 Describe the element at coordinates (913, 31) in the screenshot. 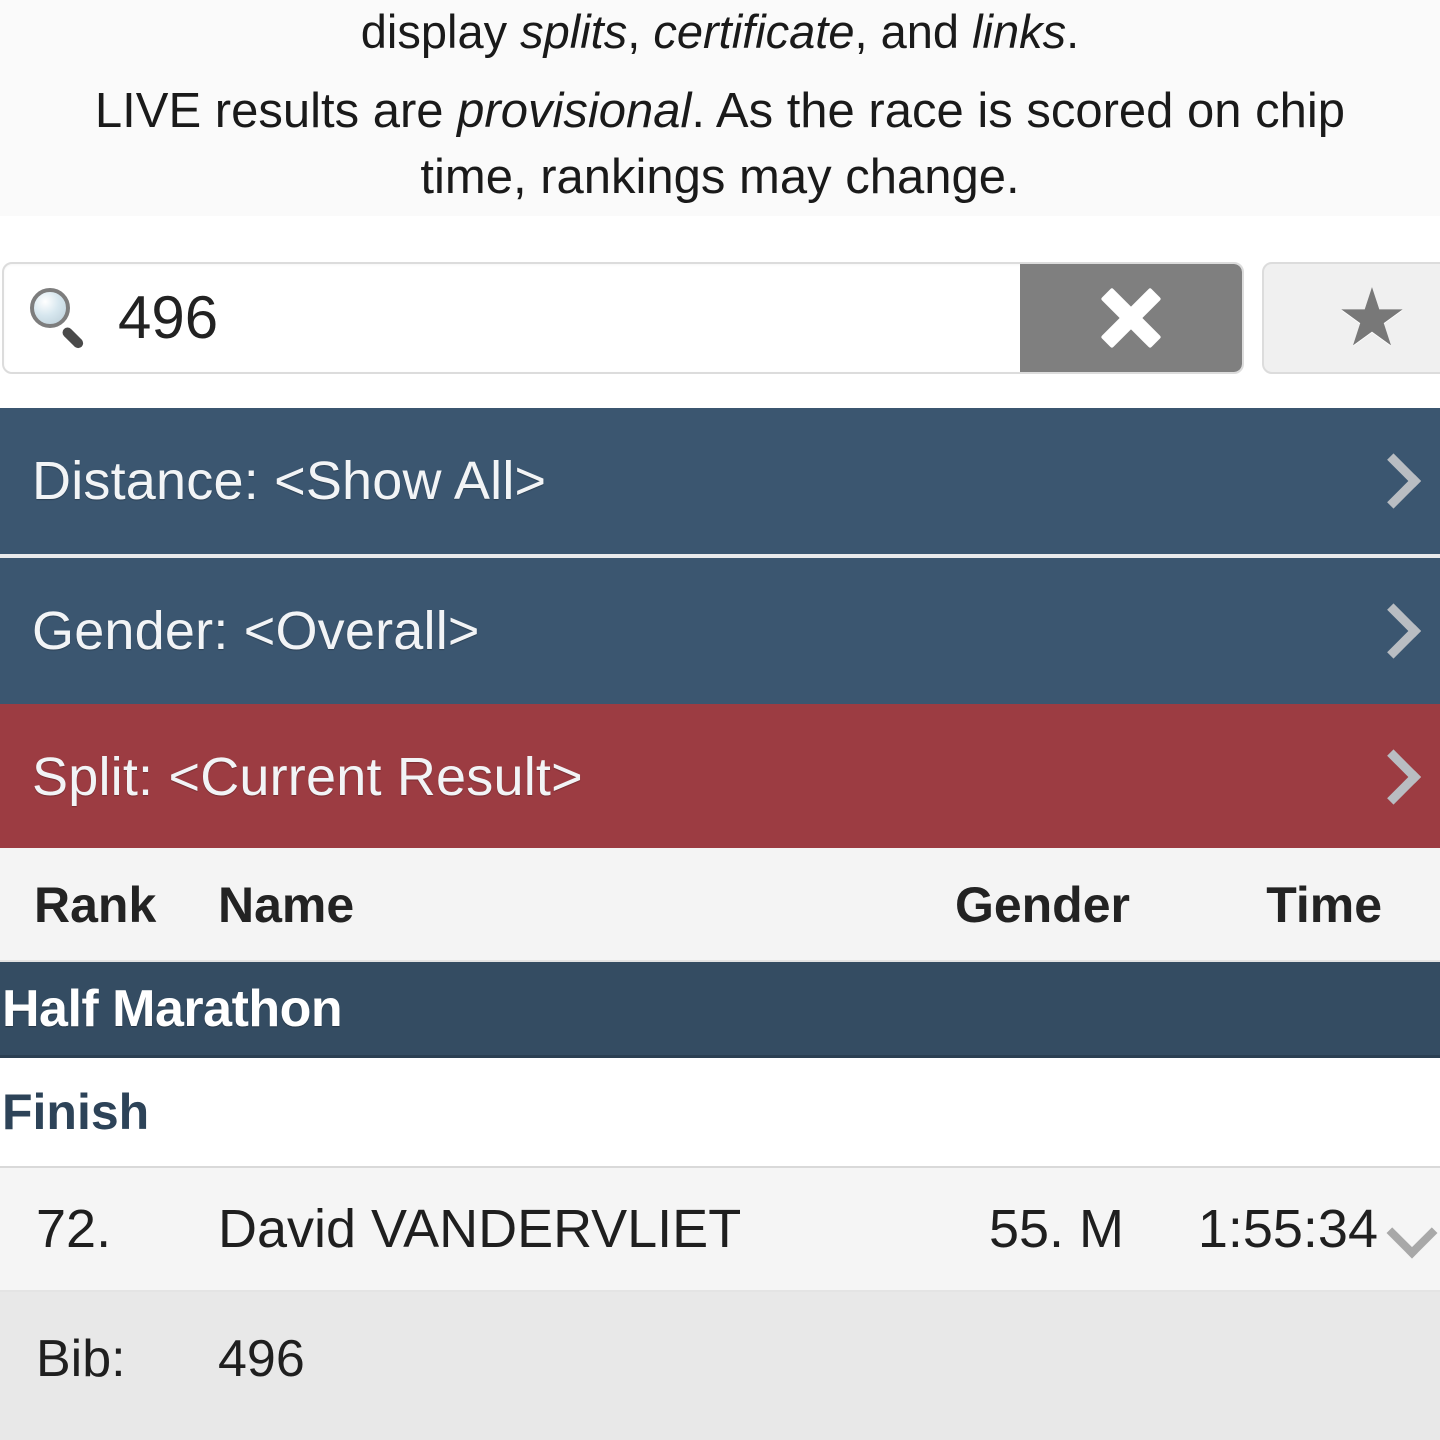

I see `display-text-c: , and` at that location.